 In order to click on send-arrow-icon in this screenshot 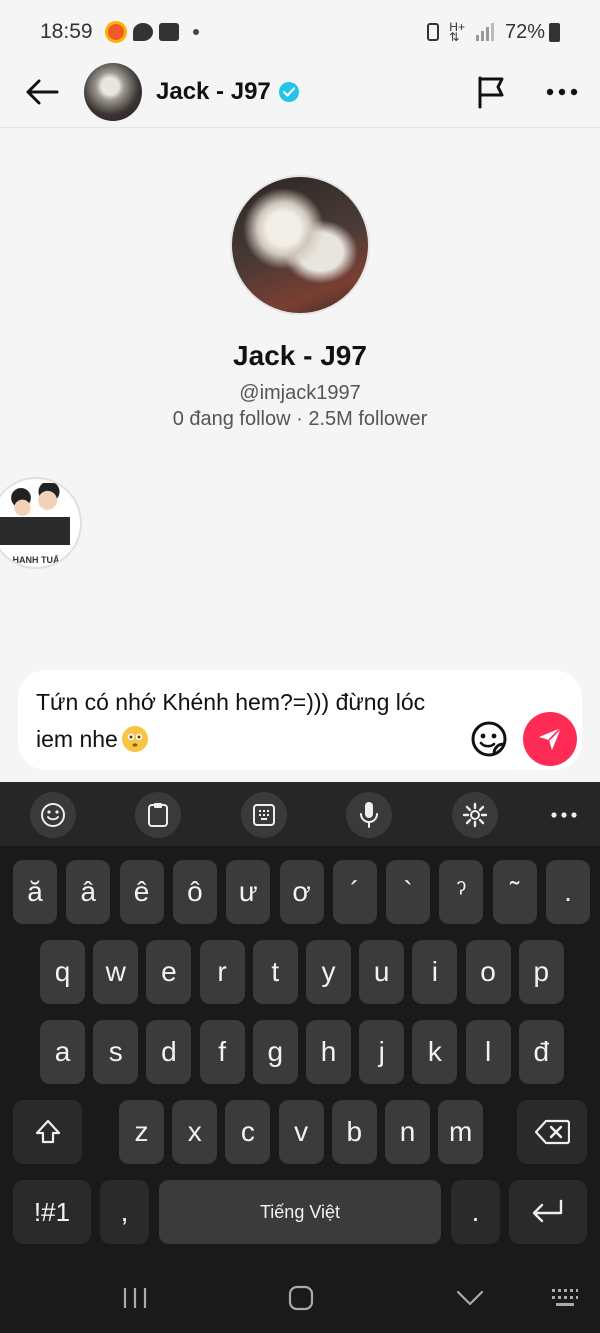, I will do `click(550, 738)`.